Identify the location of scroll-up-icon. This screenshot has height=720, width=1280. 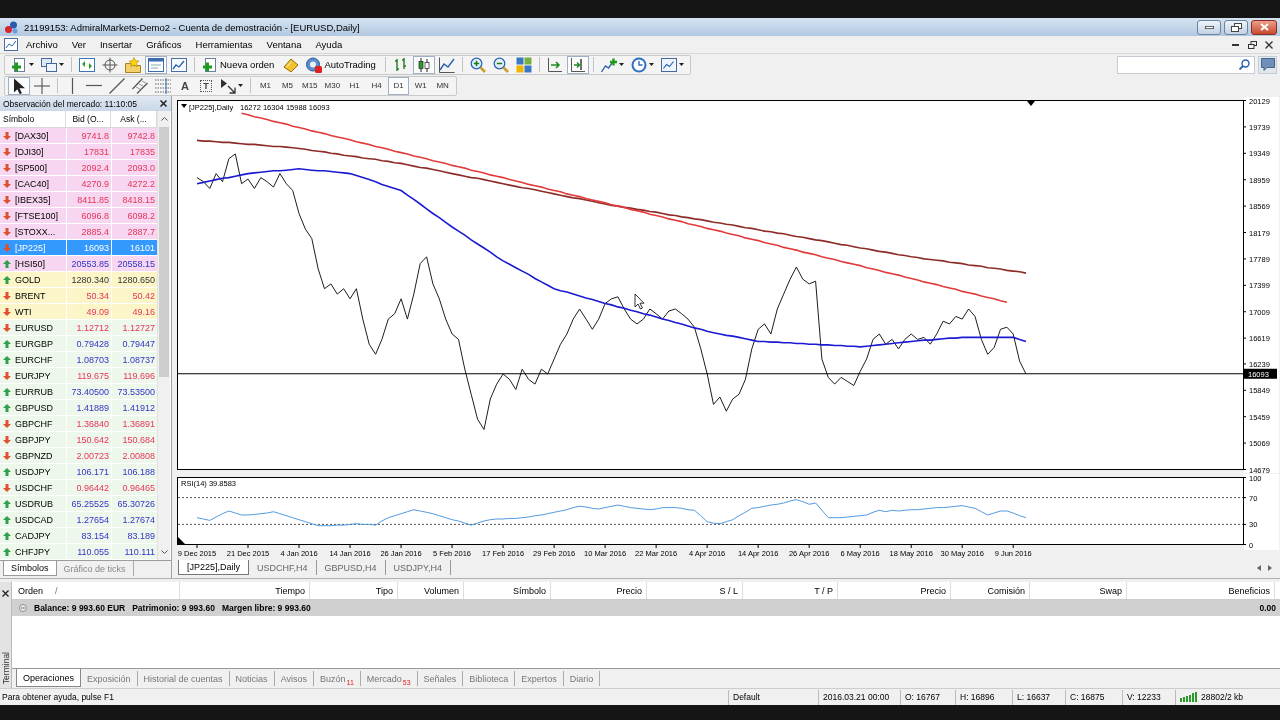
(164, 119).